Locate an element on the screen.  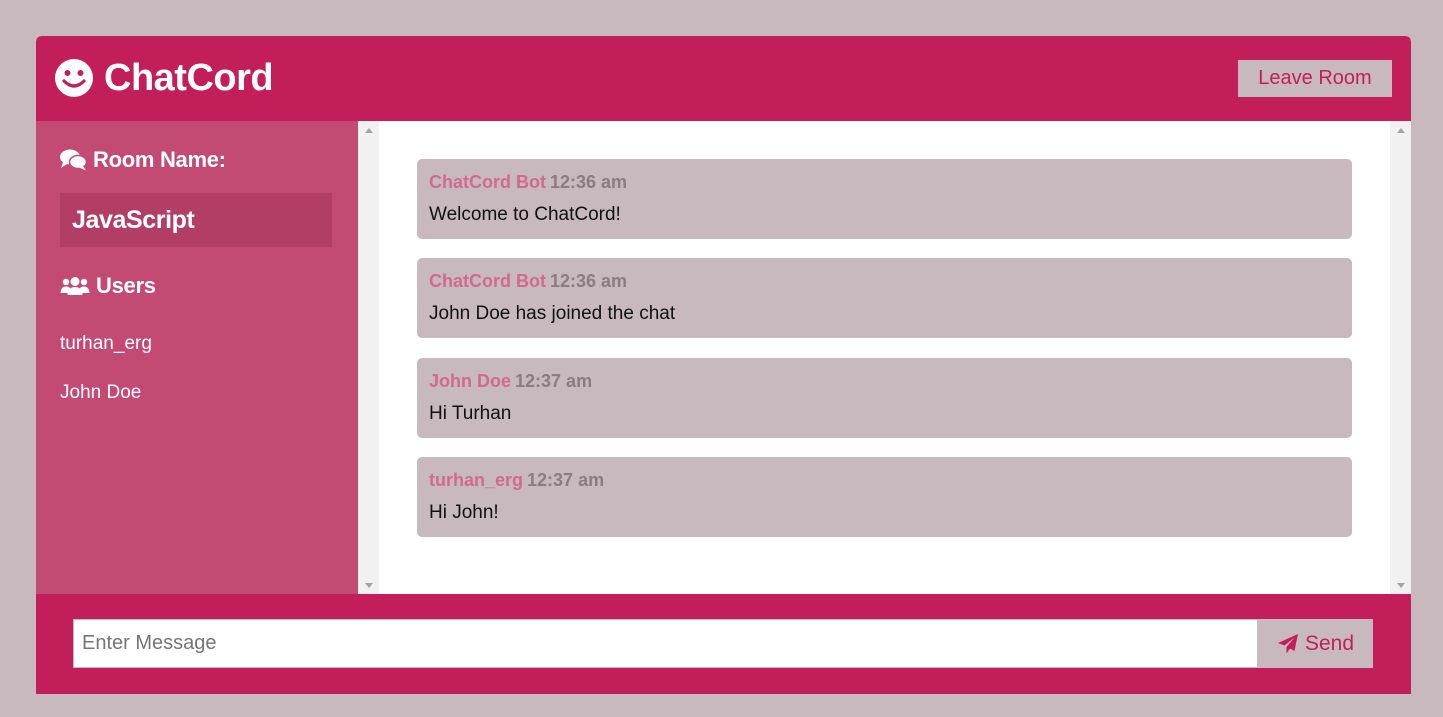
chat-form-container: Send is located at coordinates (723, 644).